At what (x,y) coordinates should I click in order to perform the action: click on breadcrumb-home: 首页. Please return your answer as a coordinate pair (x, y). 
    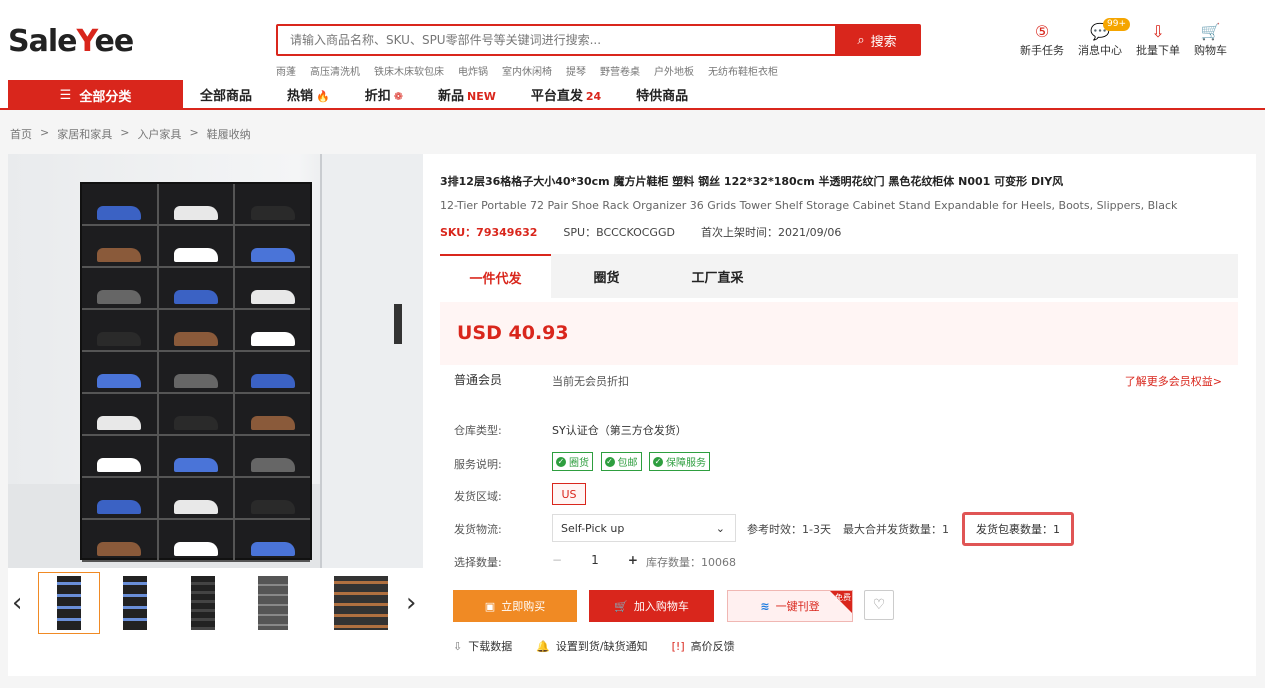
    Looking at the image, I should click on (21, 134).